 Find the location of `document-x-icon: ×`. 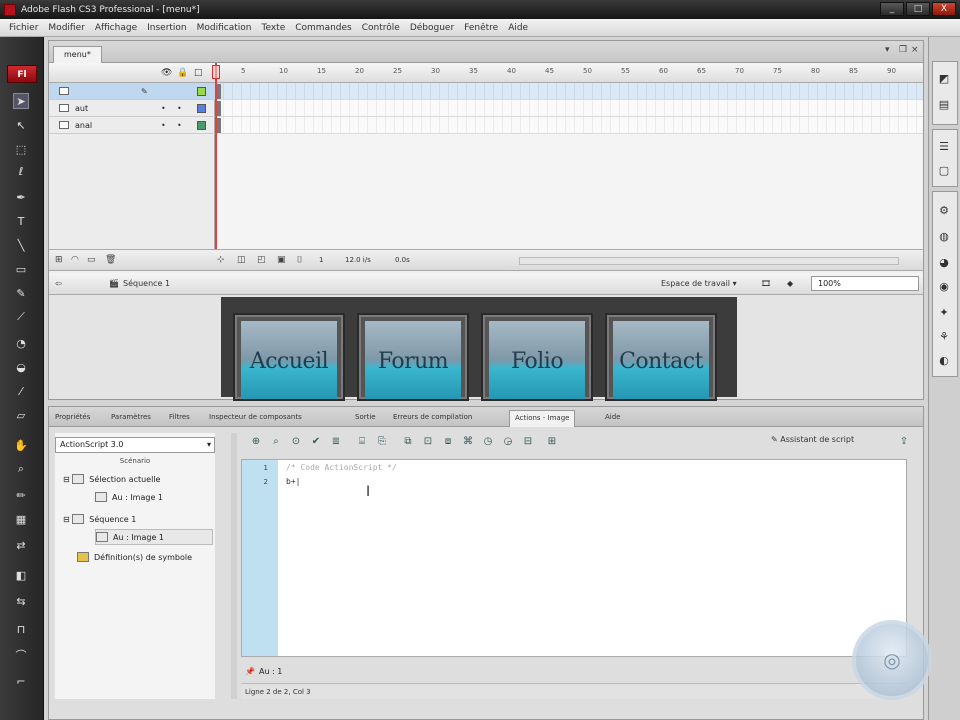

document-x-icon: × is located at coordinates (915, 50).